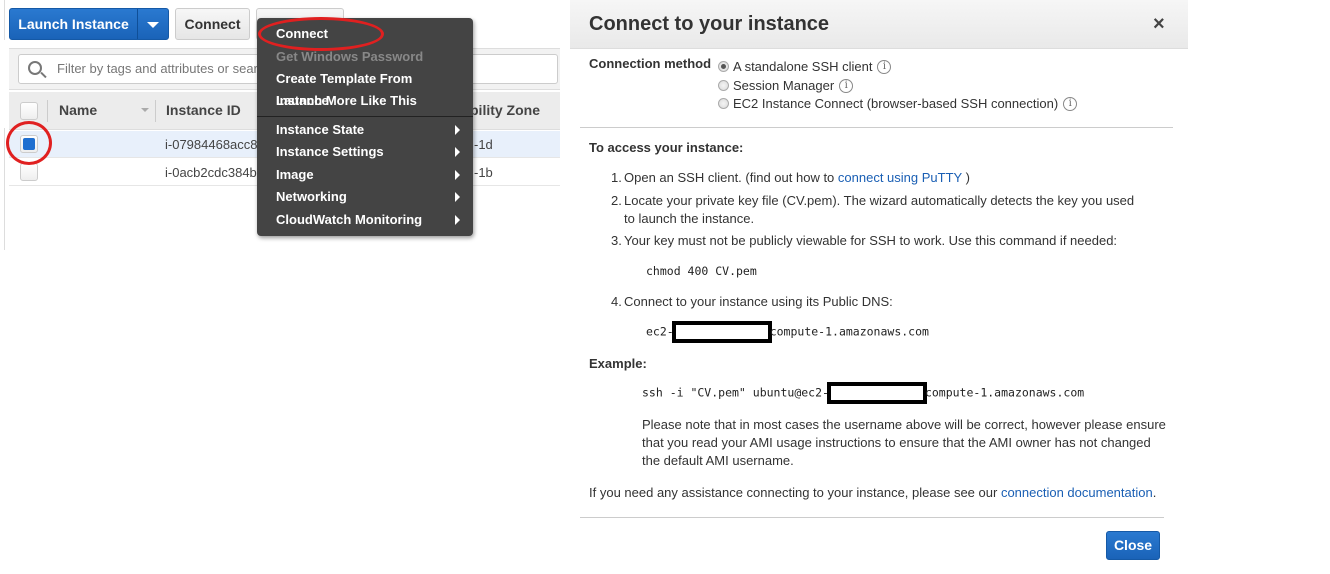  Describe the element at coordinates (295, 174) in the screenshot. I see `menu-item-label: Image` at that location.